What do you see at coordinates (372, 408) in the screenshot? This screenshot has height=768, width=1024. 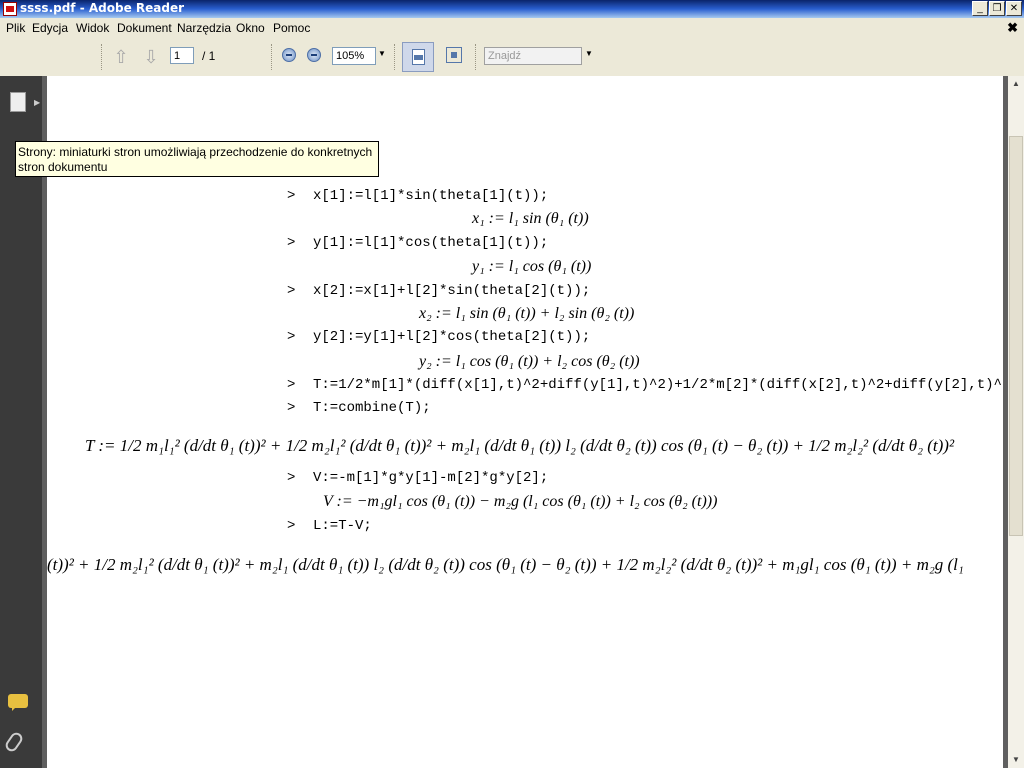 I see `maple-command: T:=combine(T);` at bounding box center [372, 408].